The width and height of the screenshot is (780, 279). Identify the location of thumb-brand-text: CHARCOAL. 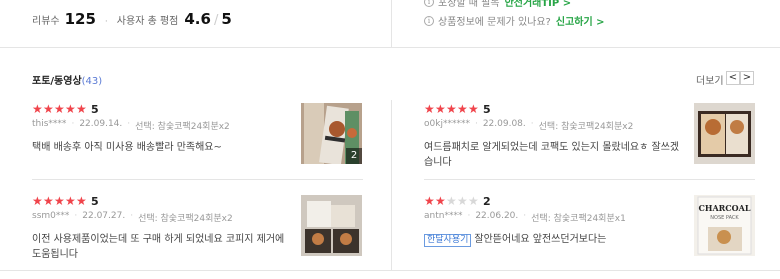
(724, 208).